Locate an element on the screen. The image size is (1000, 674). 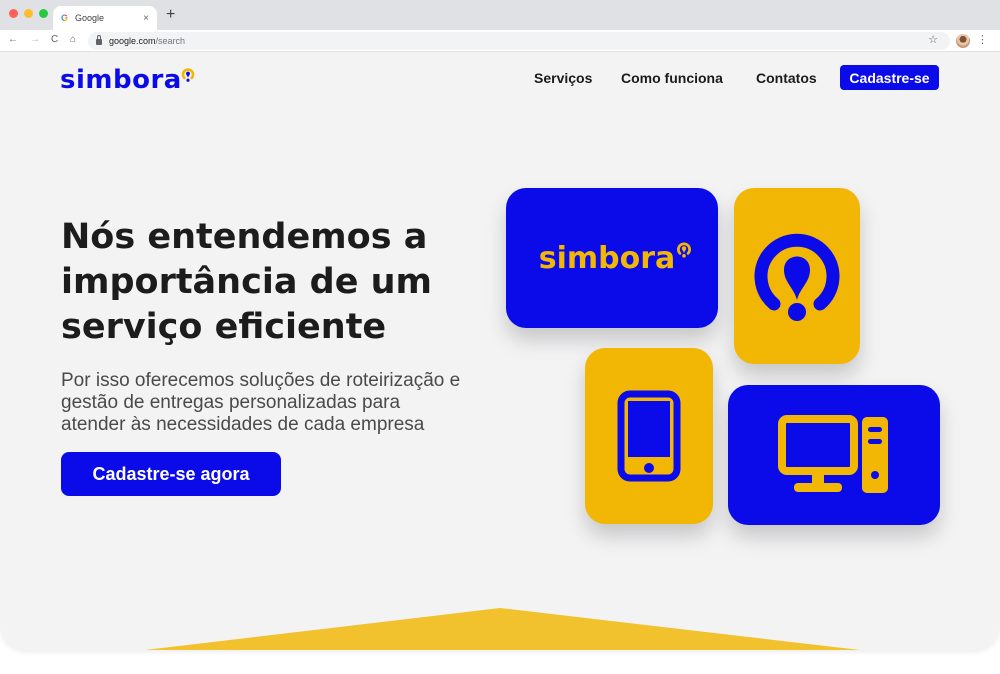
reload-icon: C is located at coordinates (54, 39).